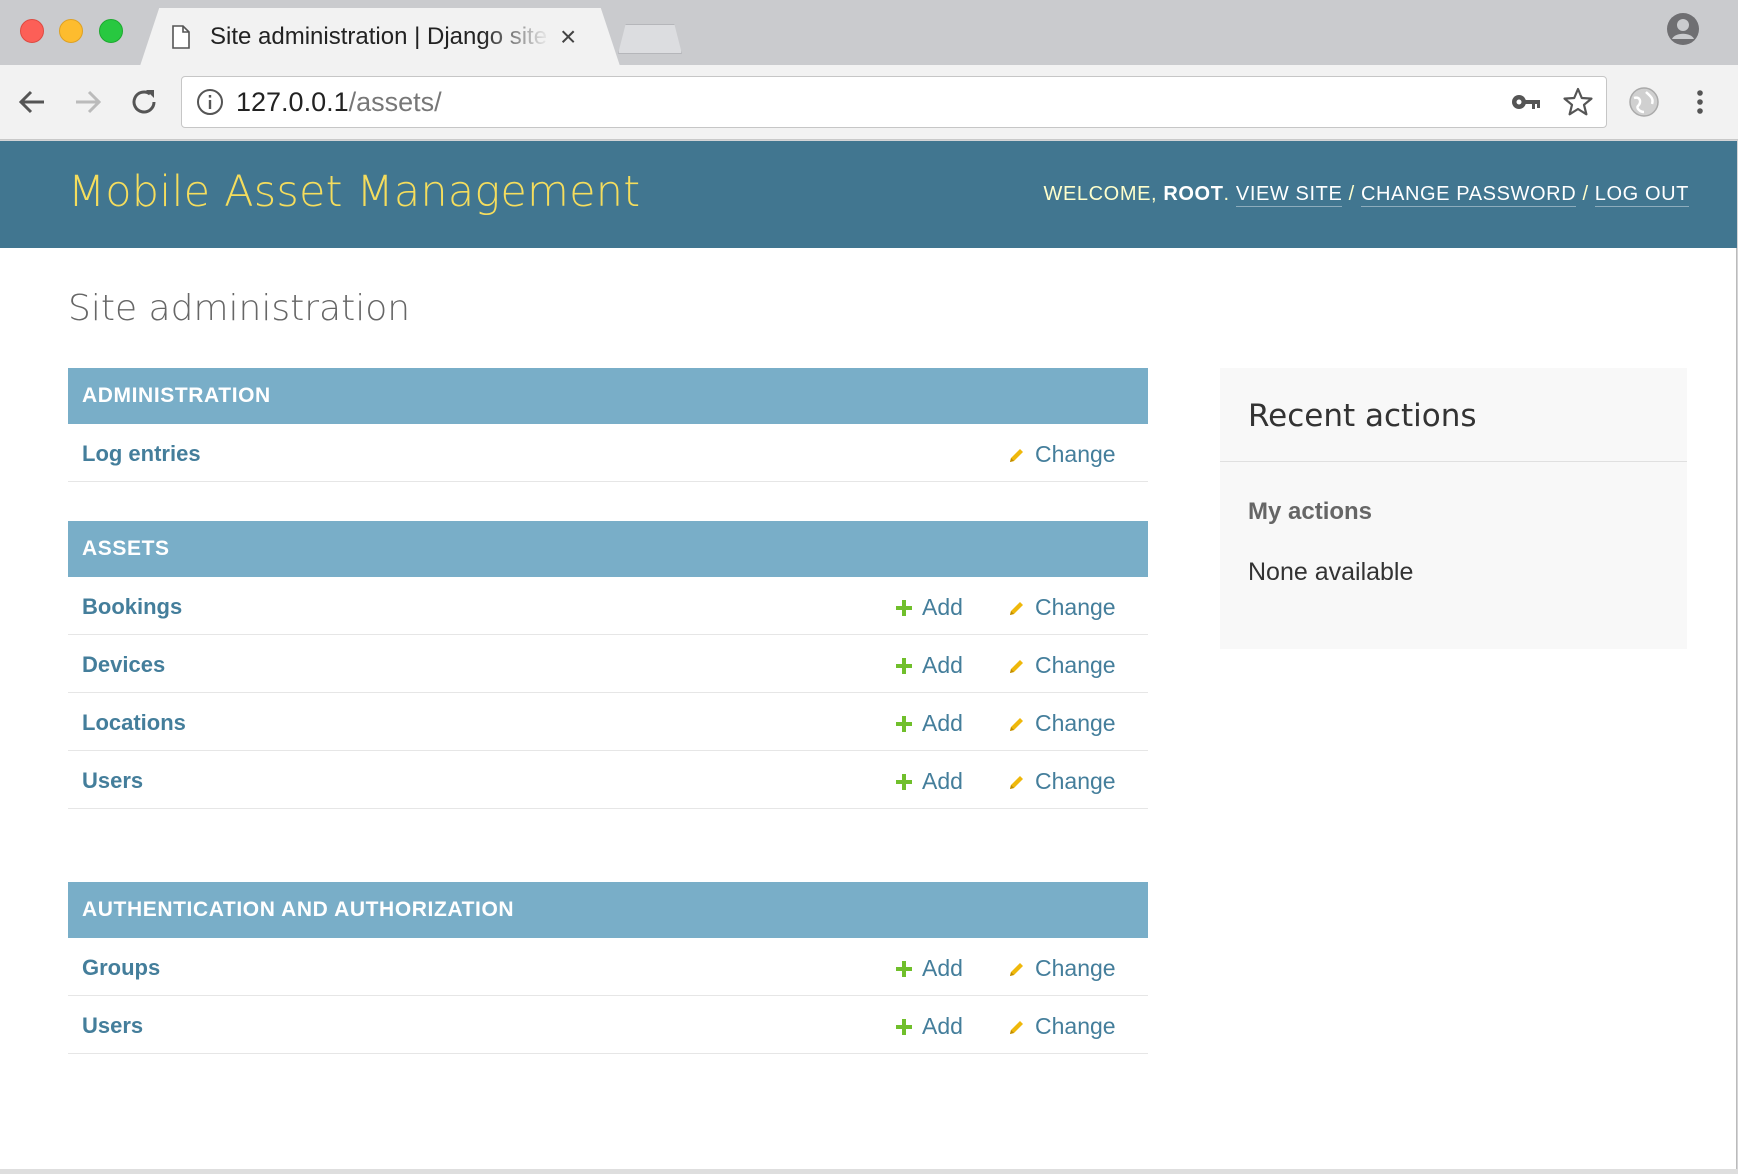  What do you see at coordinates (1641, 195) in the screenshot?
I see `log-out-link: Log out` at bounding box center [1641, 195].